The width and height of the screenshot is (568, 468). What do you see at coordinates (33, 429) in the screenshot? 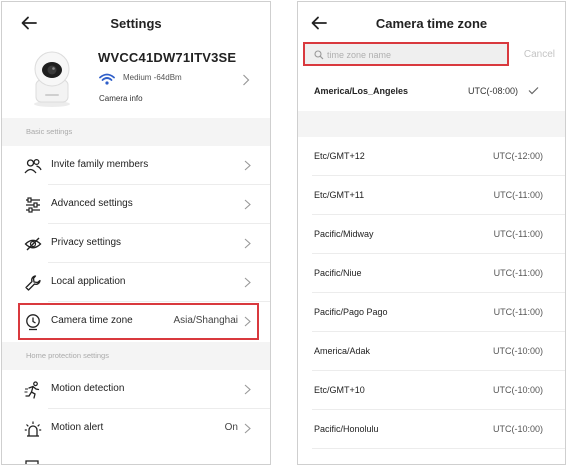
I see `alarm-icon` at bounding box center [33, 429].